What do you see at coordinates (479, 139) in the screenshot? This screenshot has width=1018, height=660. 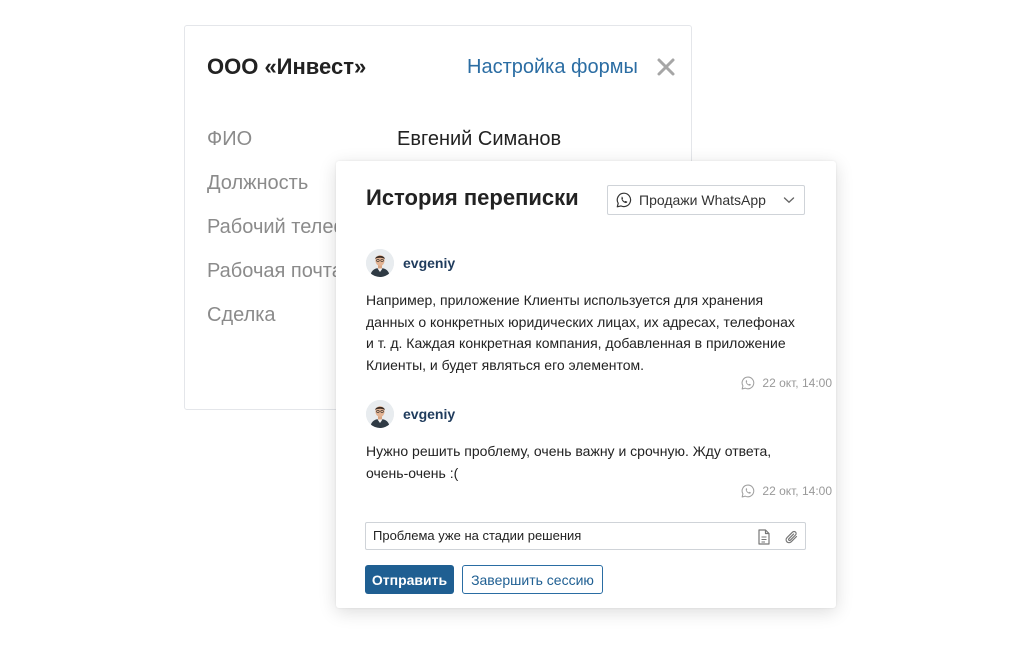 I see `field-value-fio: Евгений Симанов` at bounding box center [479, 139].